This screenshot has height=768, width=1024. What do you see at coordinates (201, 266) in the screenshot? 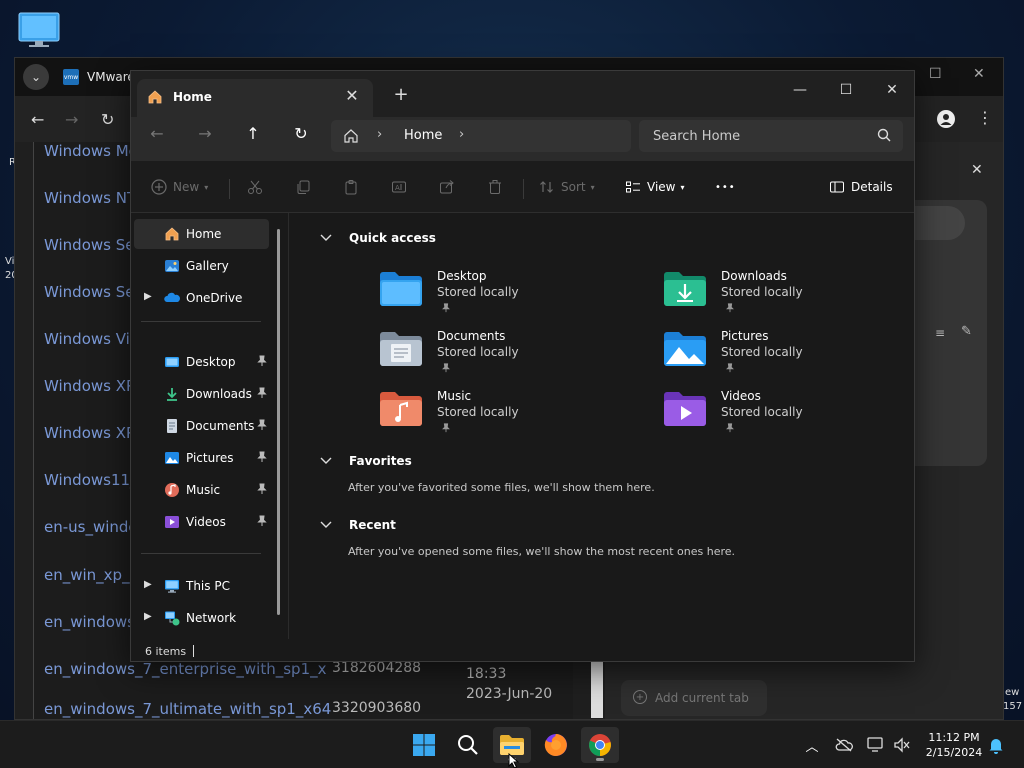
I see `nav-item-gallery: Gallery` at bounding box center [201, 266].